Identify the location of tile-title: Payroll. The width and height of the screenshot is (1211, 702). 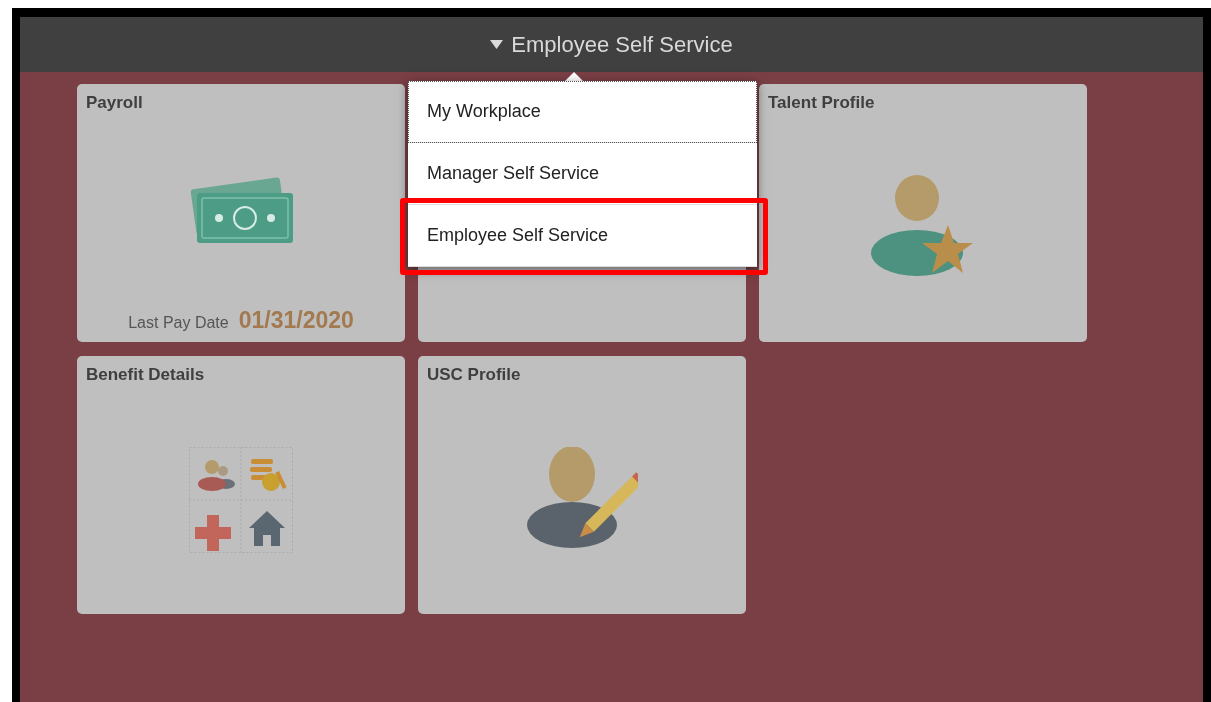
(114, 102).